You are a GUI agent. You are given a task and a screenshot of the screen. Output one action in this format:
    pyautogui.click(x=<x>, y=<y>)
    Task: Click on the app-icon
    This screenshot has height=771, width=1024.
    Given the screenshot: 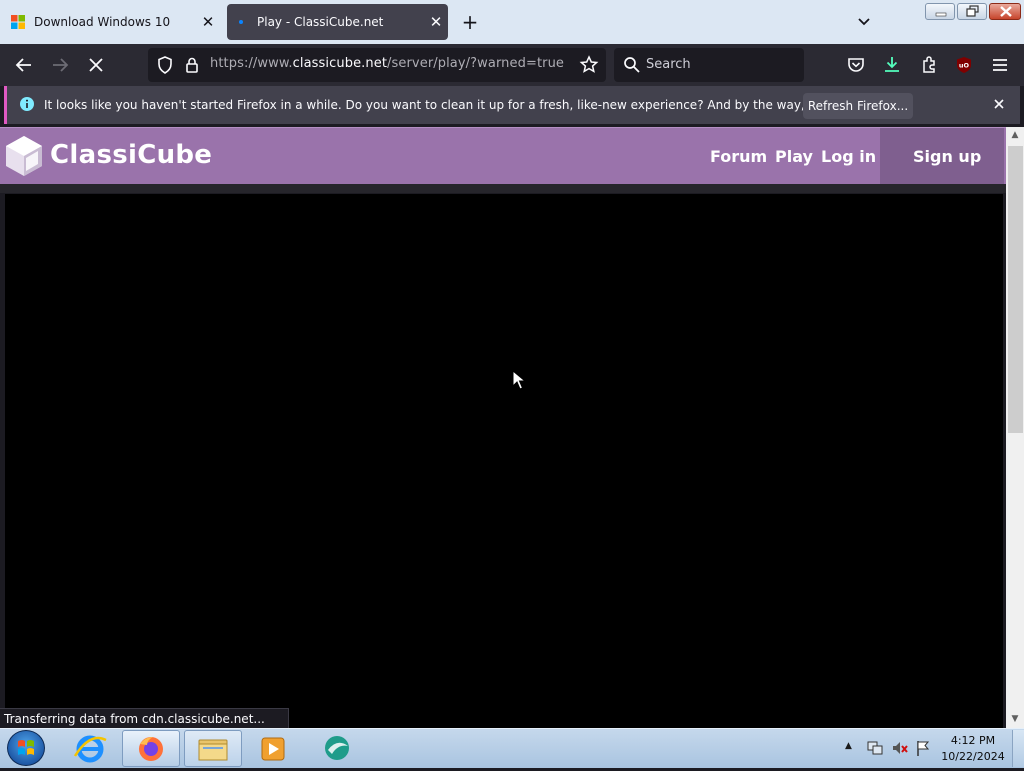 What is the action you would take?
    pyautogui.click(x=337, y=748)
    